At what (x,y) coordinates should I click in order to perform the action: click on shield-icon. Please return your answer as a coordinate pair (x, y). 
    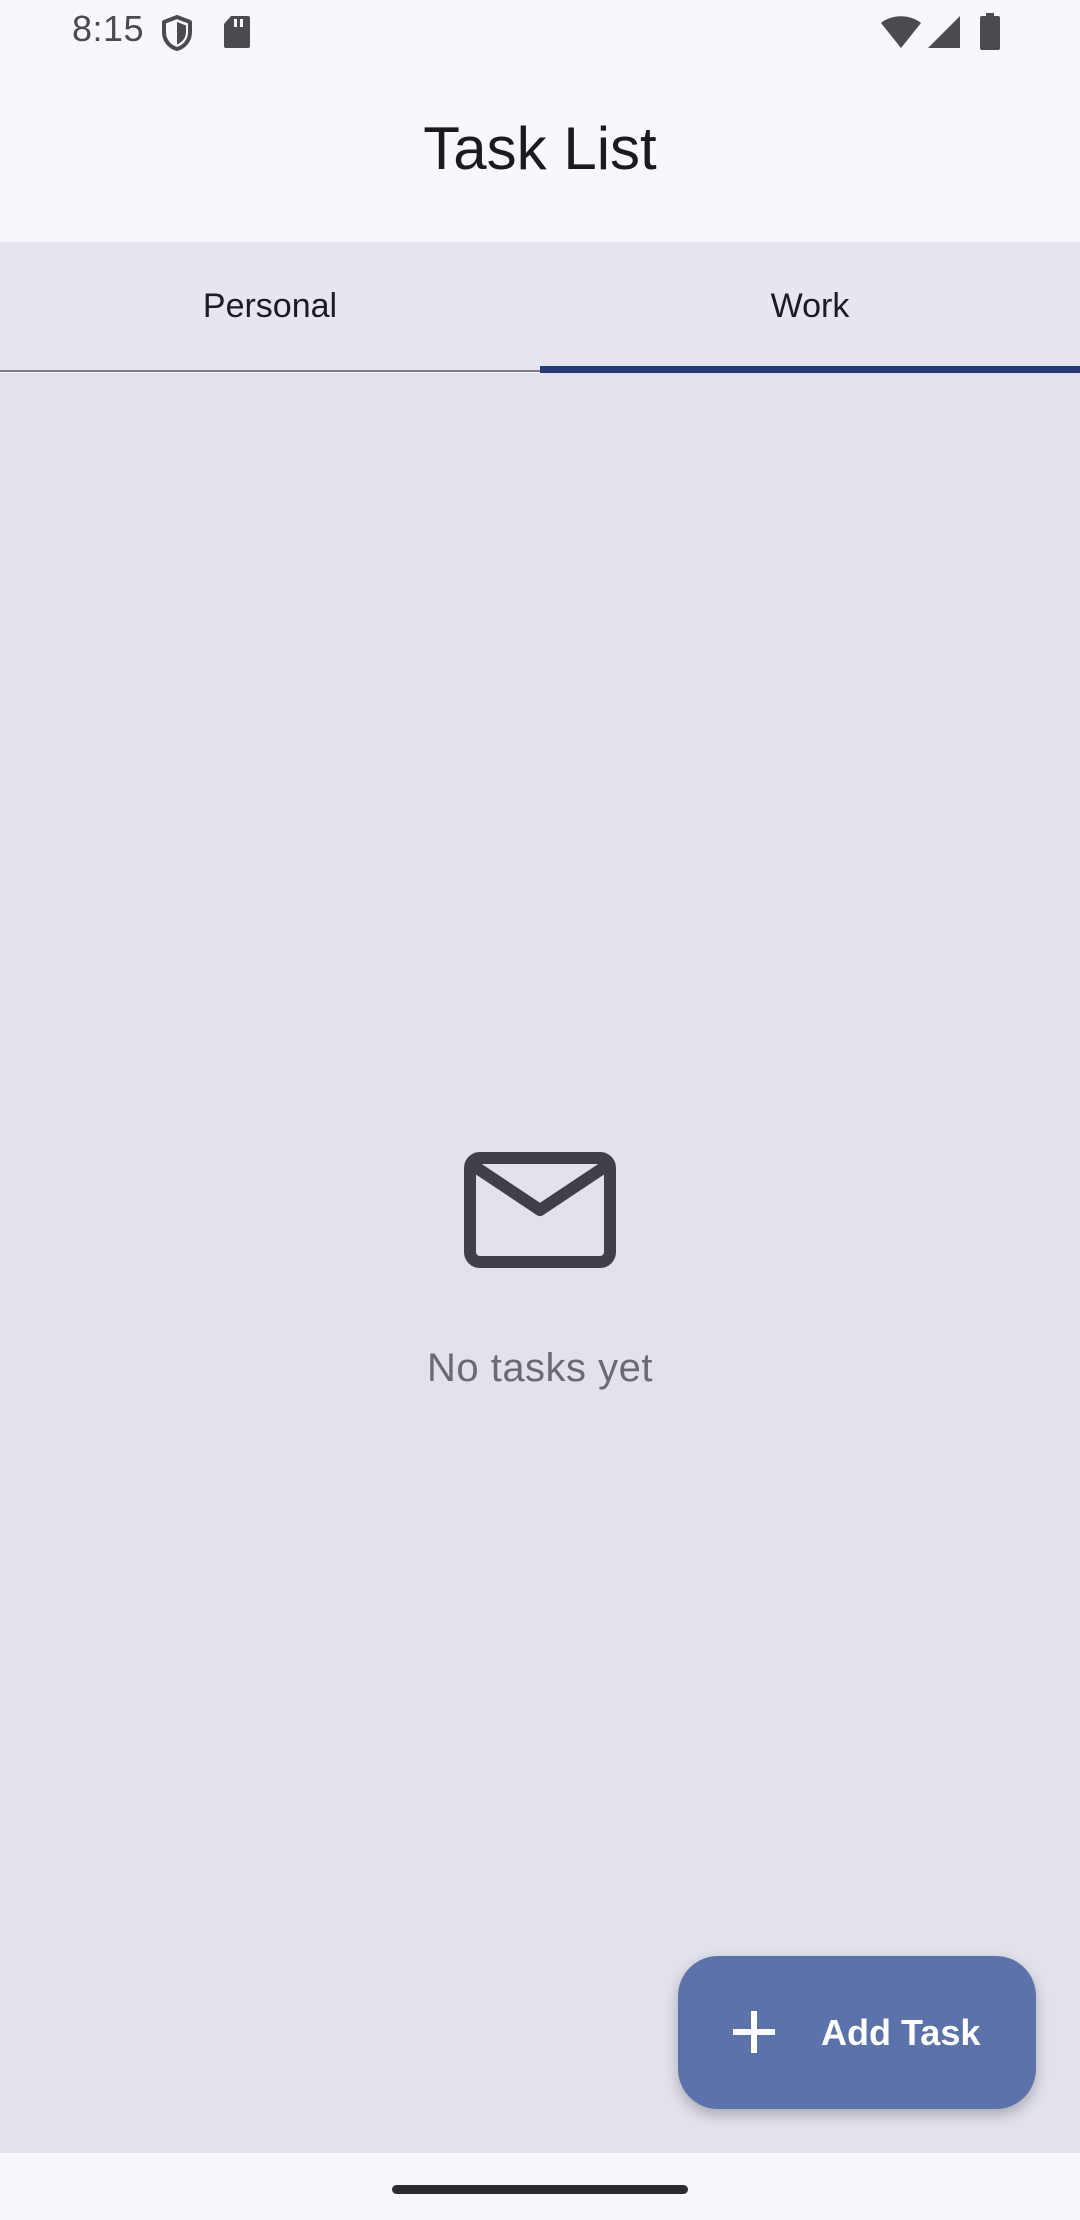
    Looking at the image, I should click on (177, 33).